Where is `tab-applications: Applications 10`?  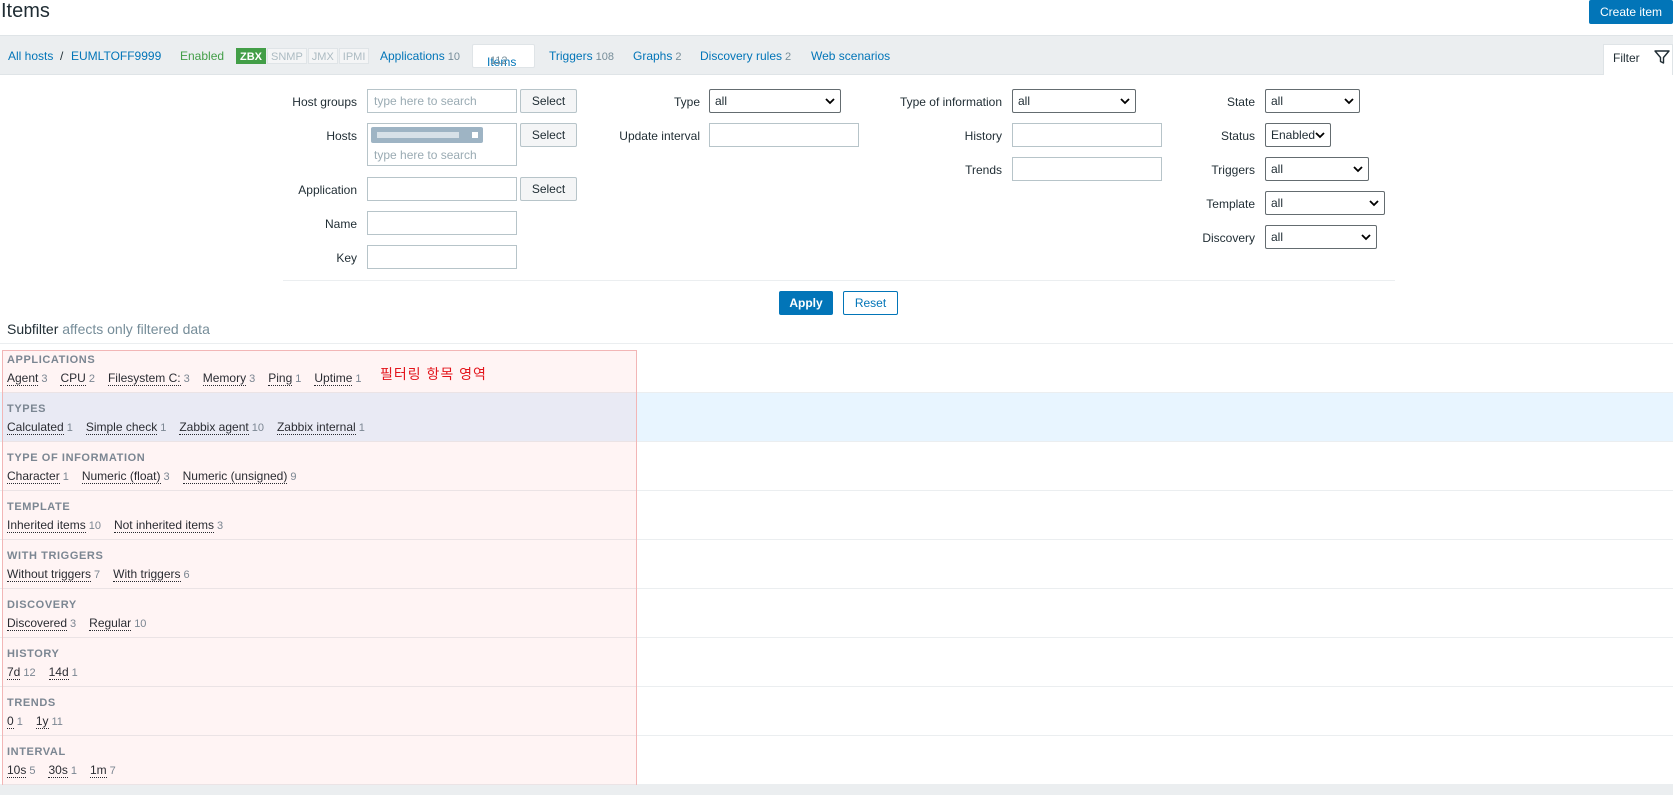
tab-applications: Applications 10 is located at coordinates (420, 56).